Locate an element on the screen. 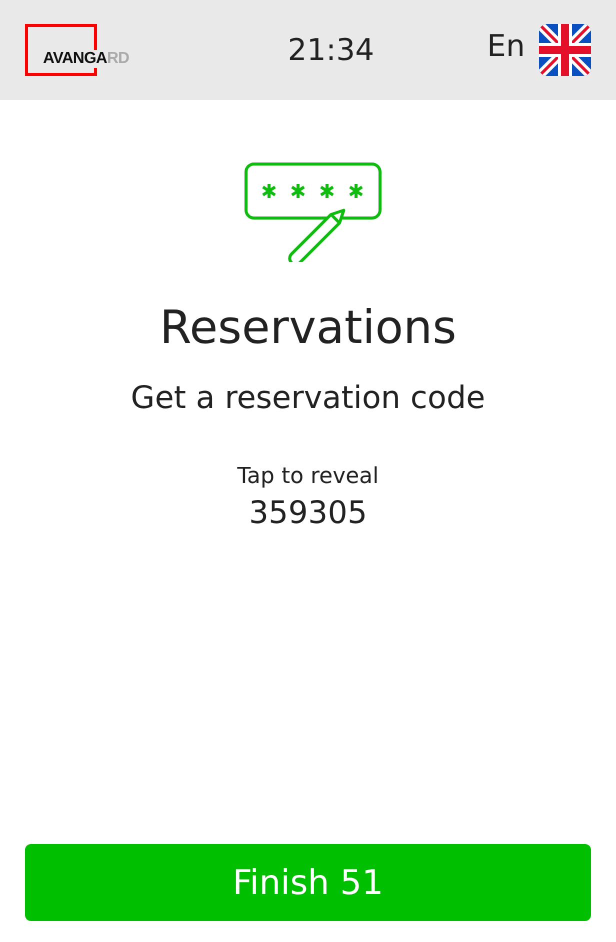 This screenshot has width=616, height=942. password-pen-icon is located at coordinates (314, 212).